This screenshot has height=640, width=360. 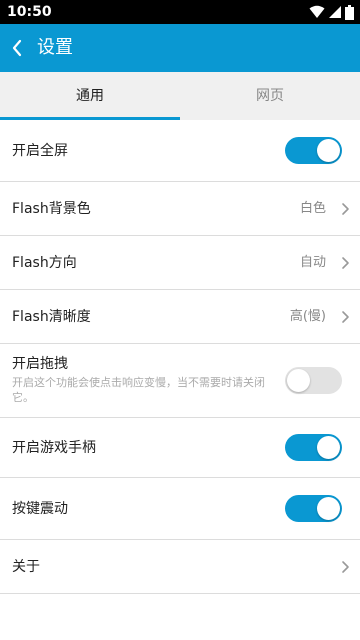 What do you see at coordinates (18, 48) in the screenshot?
I see `chevron-left-icon` at bounding box center [18, 48].